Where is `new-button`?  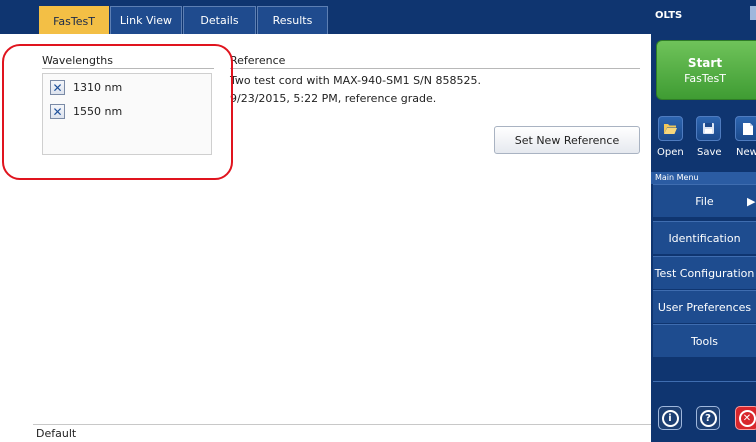 new-button is located at coordinates (745, 128).